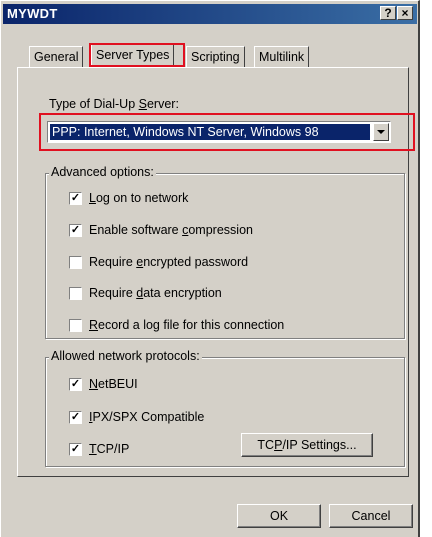 The width and height of the screenshot is (432, 537). I want to click on cancel-button: Cancel, so click(371, 516).